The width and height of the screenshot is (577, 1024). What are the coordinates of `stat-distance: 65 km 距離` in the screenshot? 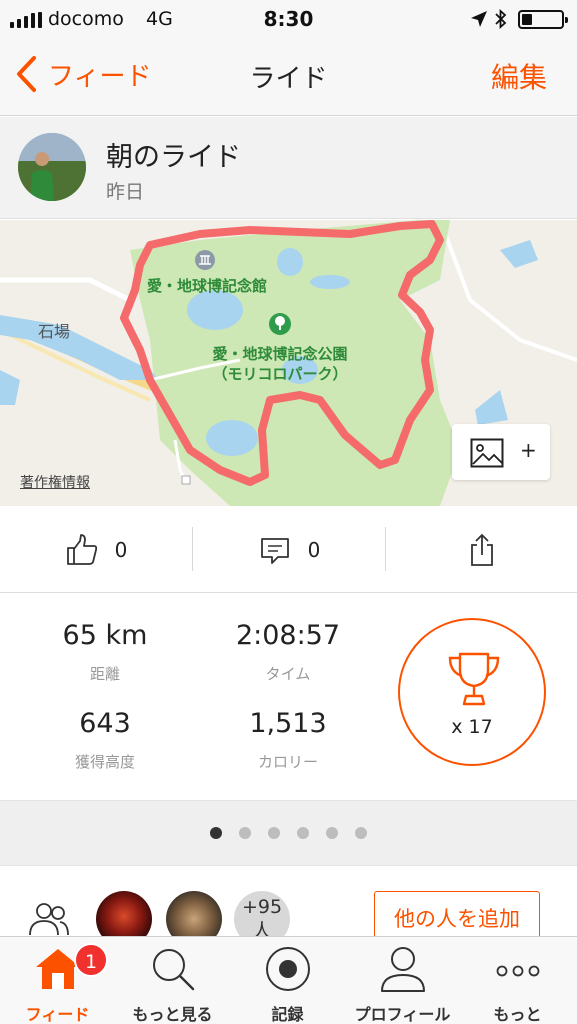 It's located at (105, 652).